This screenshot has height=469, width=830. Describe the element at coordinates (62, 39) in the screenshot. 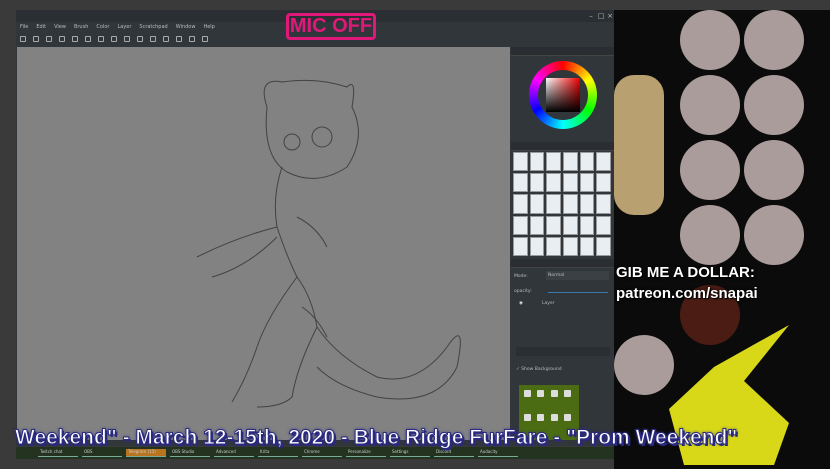

I see `save-as-icon` at that location.